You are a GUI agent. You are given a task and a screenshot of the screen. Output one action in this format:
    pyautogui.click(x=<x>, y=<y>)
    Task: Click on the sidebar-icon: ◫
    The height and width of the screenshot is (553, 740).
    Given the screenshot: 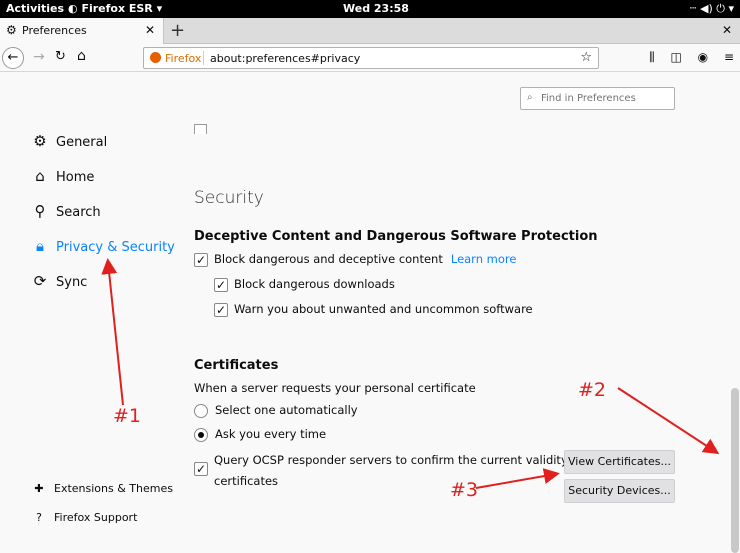 What is the action you would take?
    pyautogui.click(x=675, y=57)
    